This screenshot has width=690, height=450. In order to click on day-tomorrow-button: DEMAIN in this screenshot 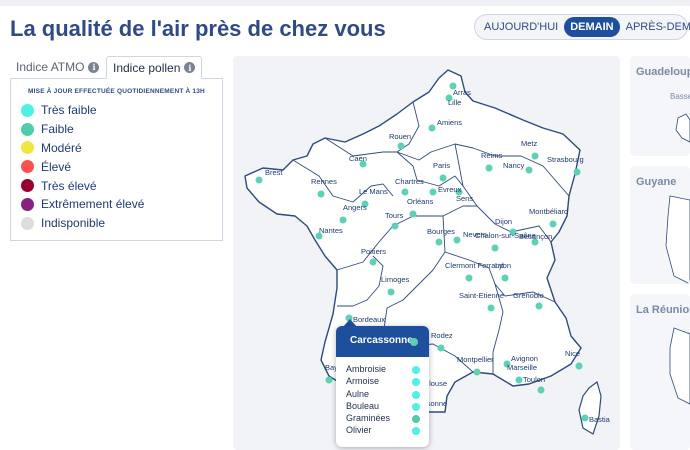, I will do `click(592, 27)`.